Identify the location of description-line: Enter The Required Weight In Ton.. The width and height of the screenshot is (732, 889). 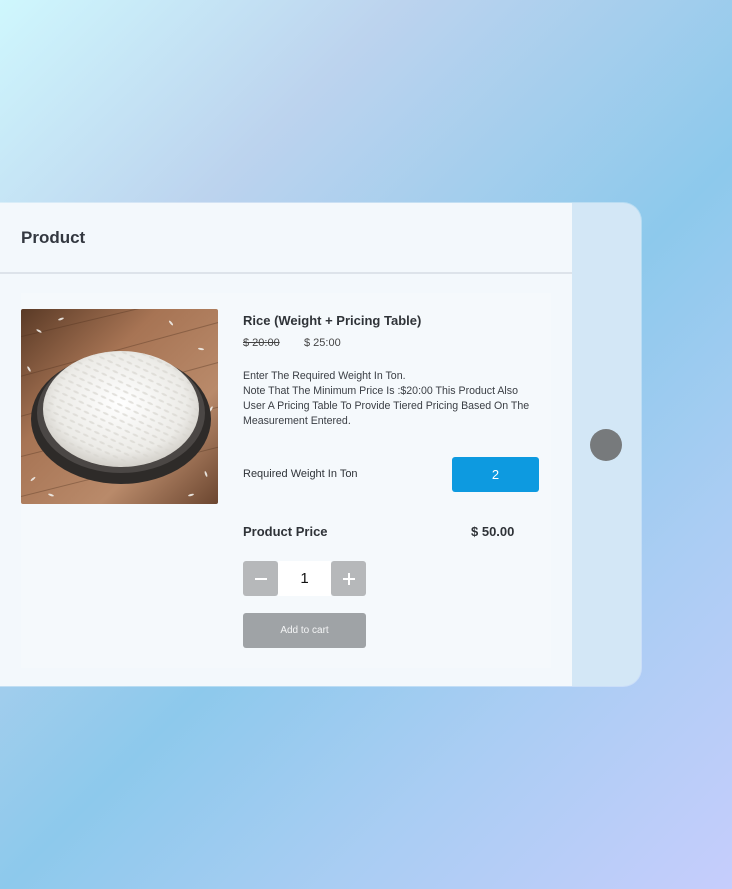
(324, 376).